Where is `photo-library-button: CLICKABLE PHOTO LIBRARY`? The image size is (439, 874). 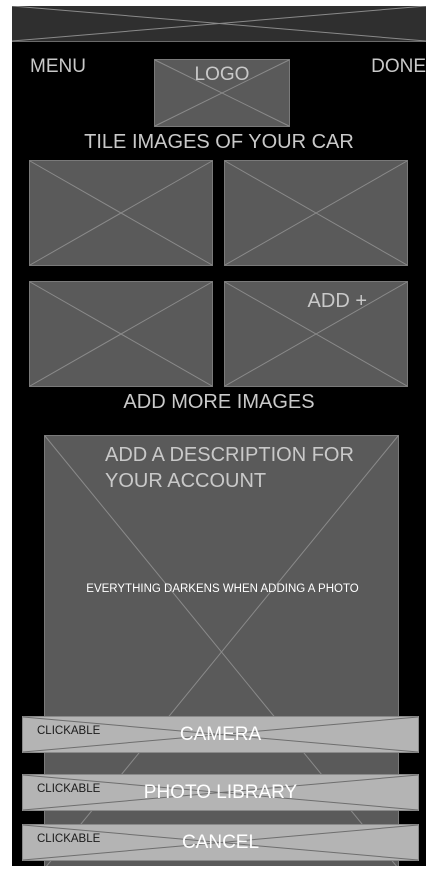 photo-library-button: CLICKABLE PHOTO LIBRARY is located at coordinates (220, 792).